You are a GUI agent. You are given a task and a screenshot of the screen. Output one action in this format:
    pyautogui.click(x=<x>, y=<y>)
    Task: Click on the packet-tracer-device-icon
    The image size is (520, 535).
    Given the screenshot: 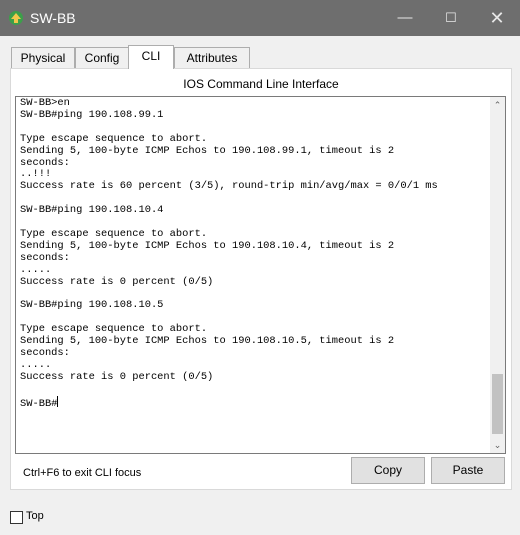 What is the action you would take?
    pyautogui.click(x=16, y=18)
    